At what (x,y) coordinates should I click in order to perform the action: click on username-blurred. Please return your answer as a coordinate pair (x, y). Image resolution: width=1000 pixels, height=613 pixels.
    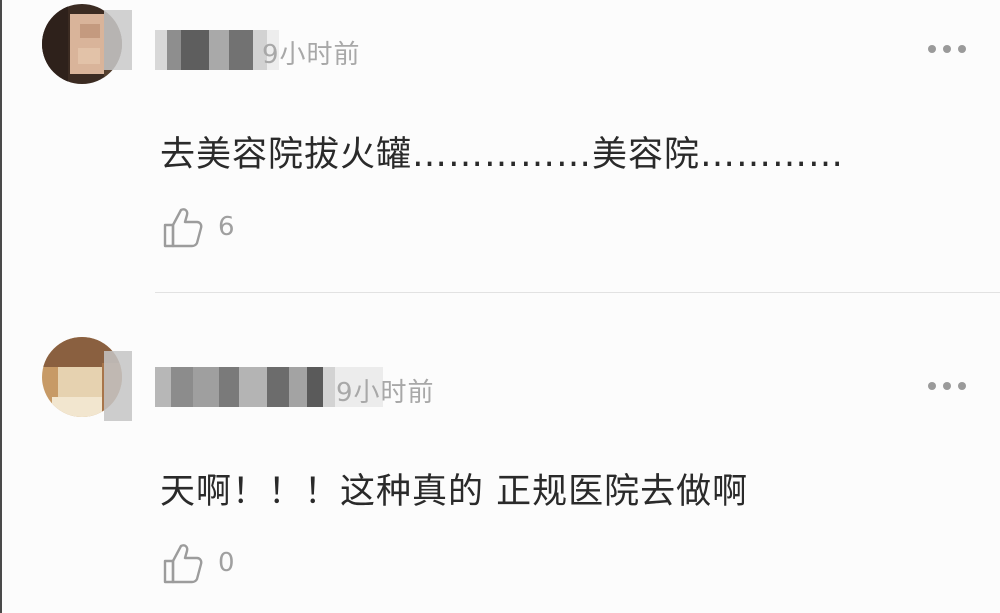
    Looking at the image, I should click on (217, 50).